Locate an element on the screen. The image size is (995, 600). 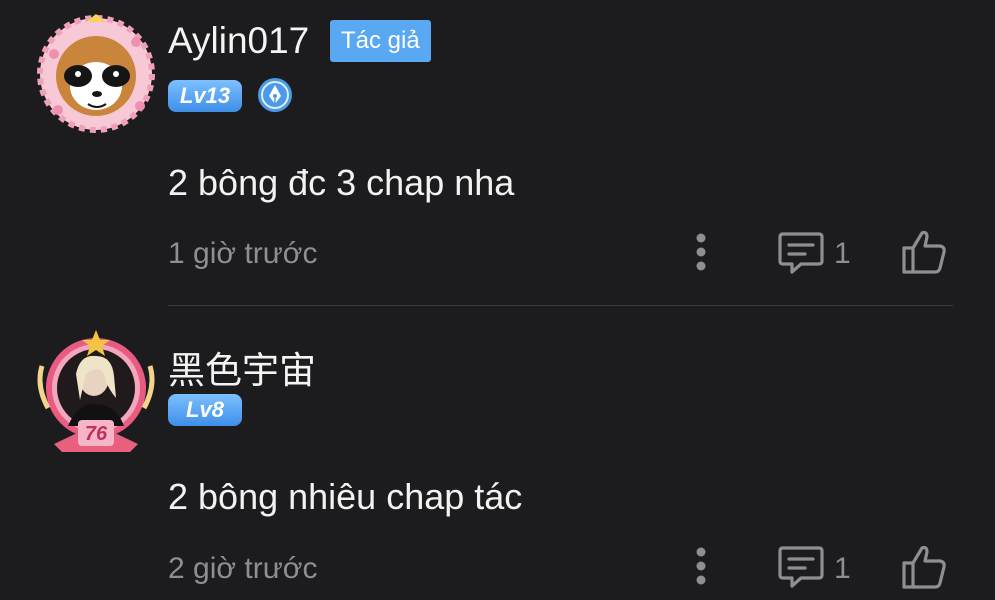
comment-text: 2 bông đc 3 chap nha is located at coordinates (341, 182).